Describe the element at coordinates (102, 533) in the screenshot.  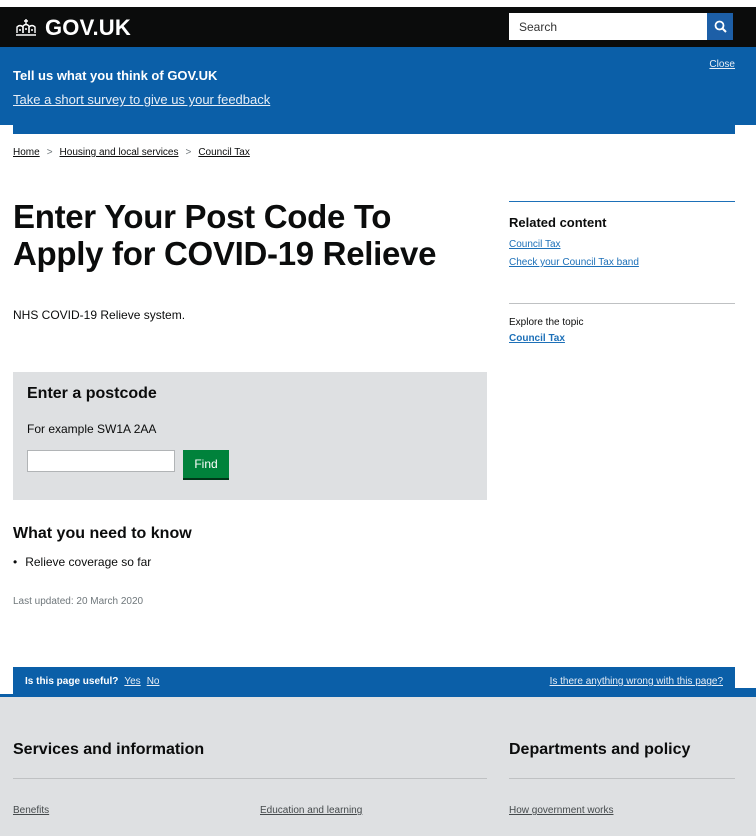
I see `know-heading: What you need to know` at that location.